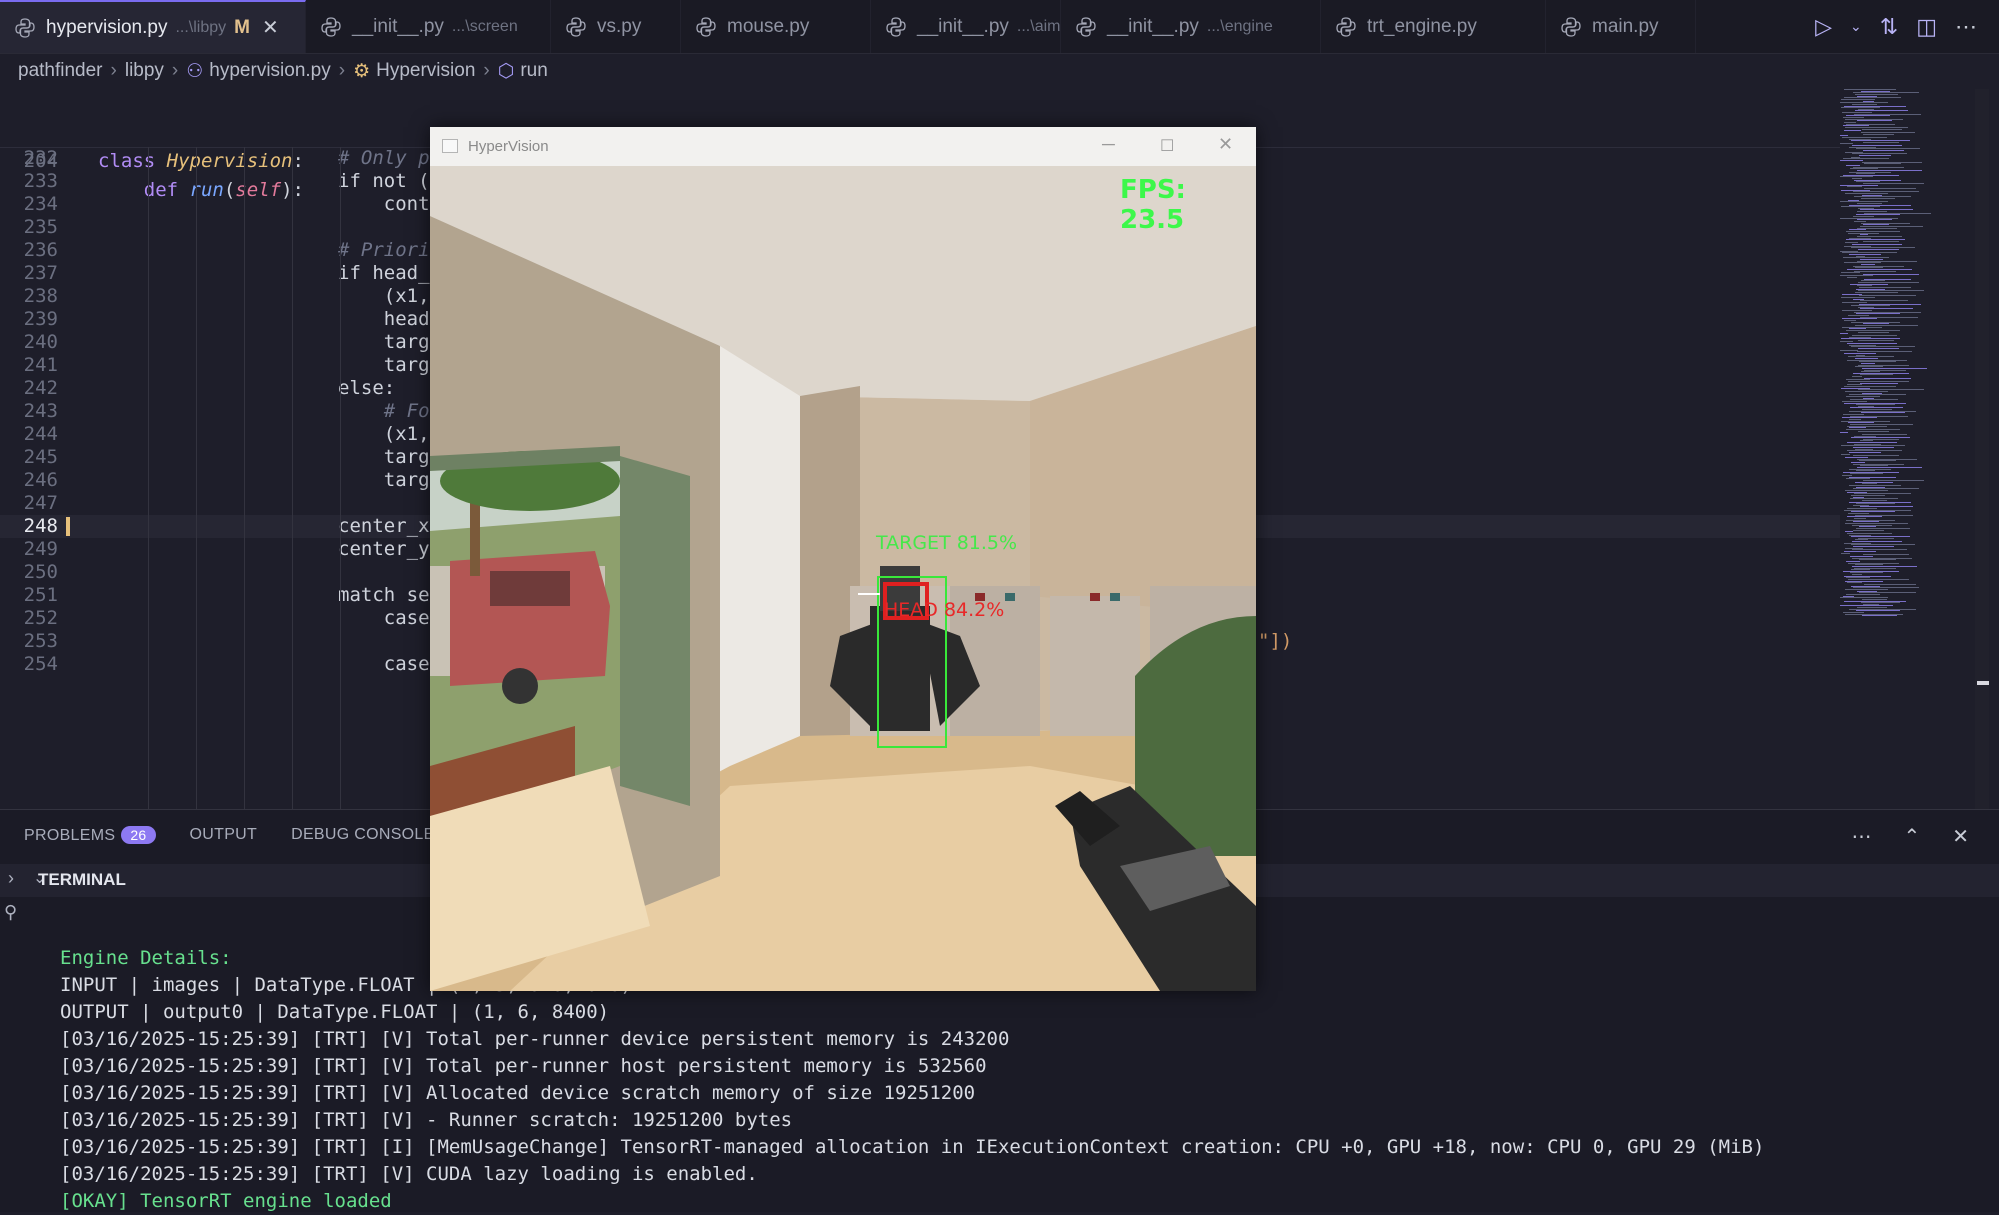 Image resolution: width=1999 pixels, height=1215 pixels. Describe the element at coordinates (1167, 146) in the screenshot. I see `maximize-icon: ☐` at that location.